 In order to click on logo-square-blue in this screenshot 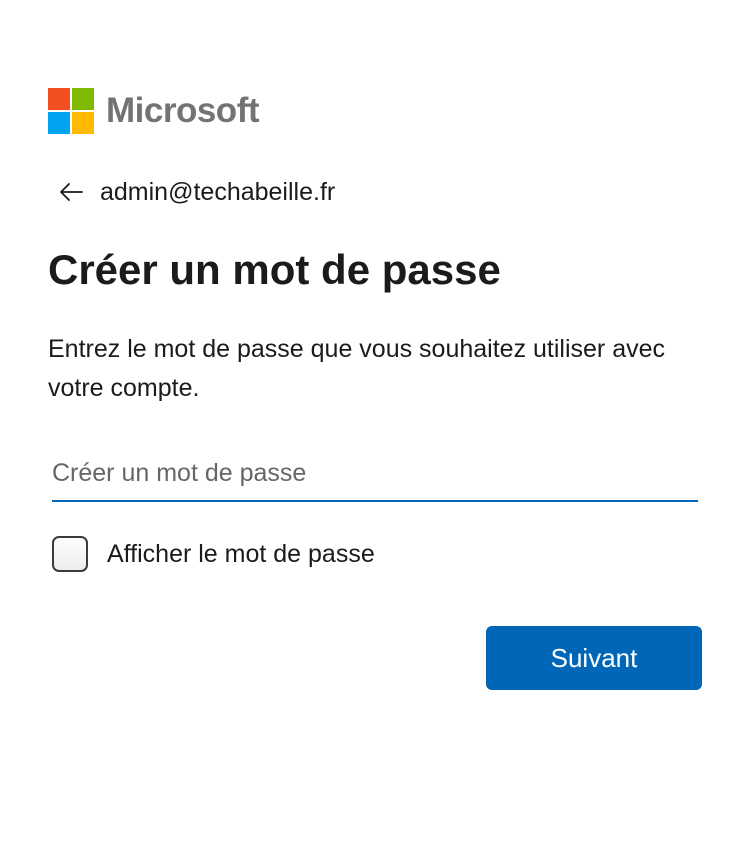, I will do `click(59, 122)`.